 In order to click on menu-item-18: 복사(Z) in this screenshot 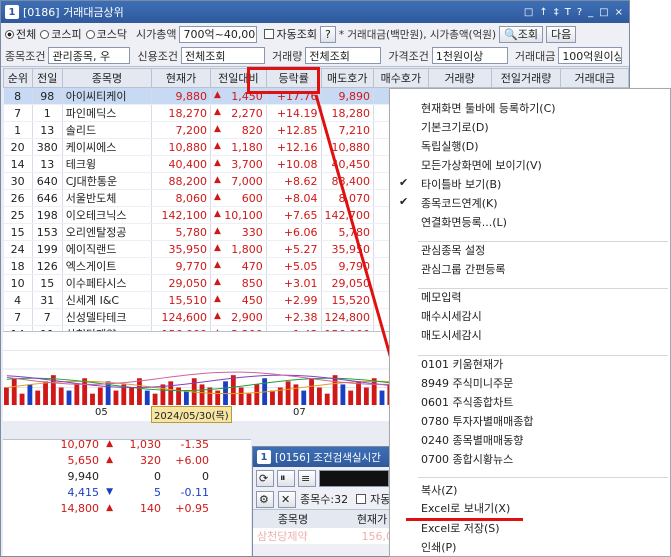, I will do `click(530, 489)`.